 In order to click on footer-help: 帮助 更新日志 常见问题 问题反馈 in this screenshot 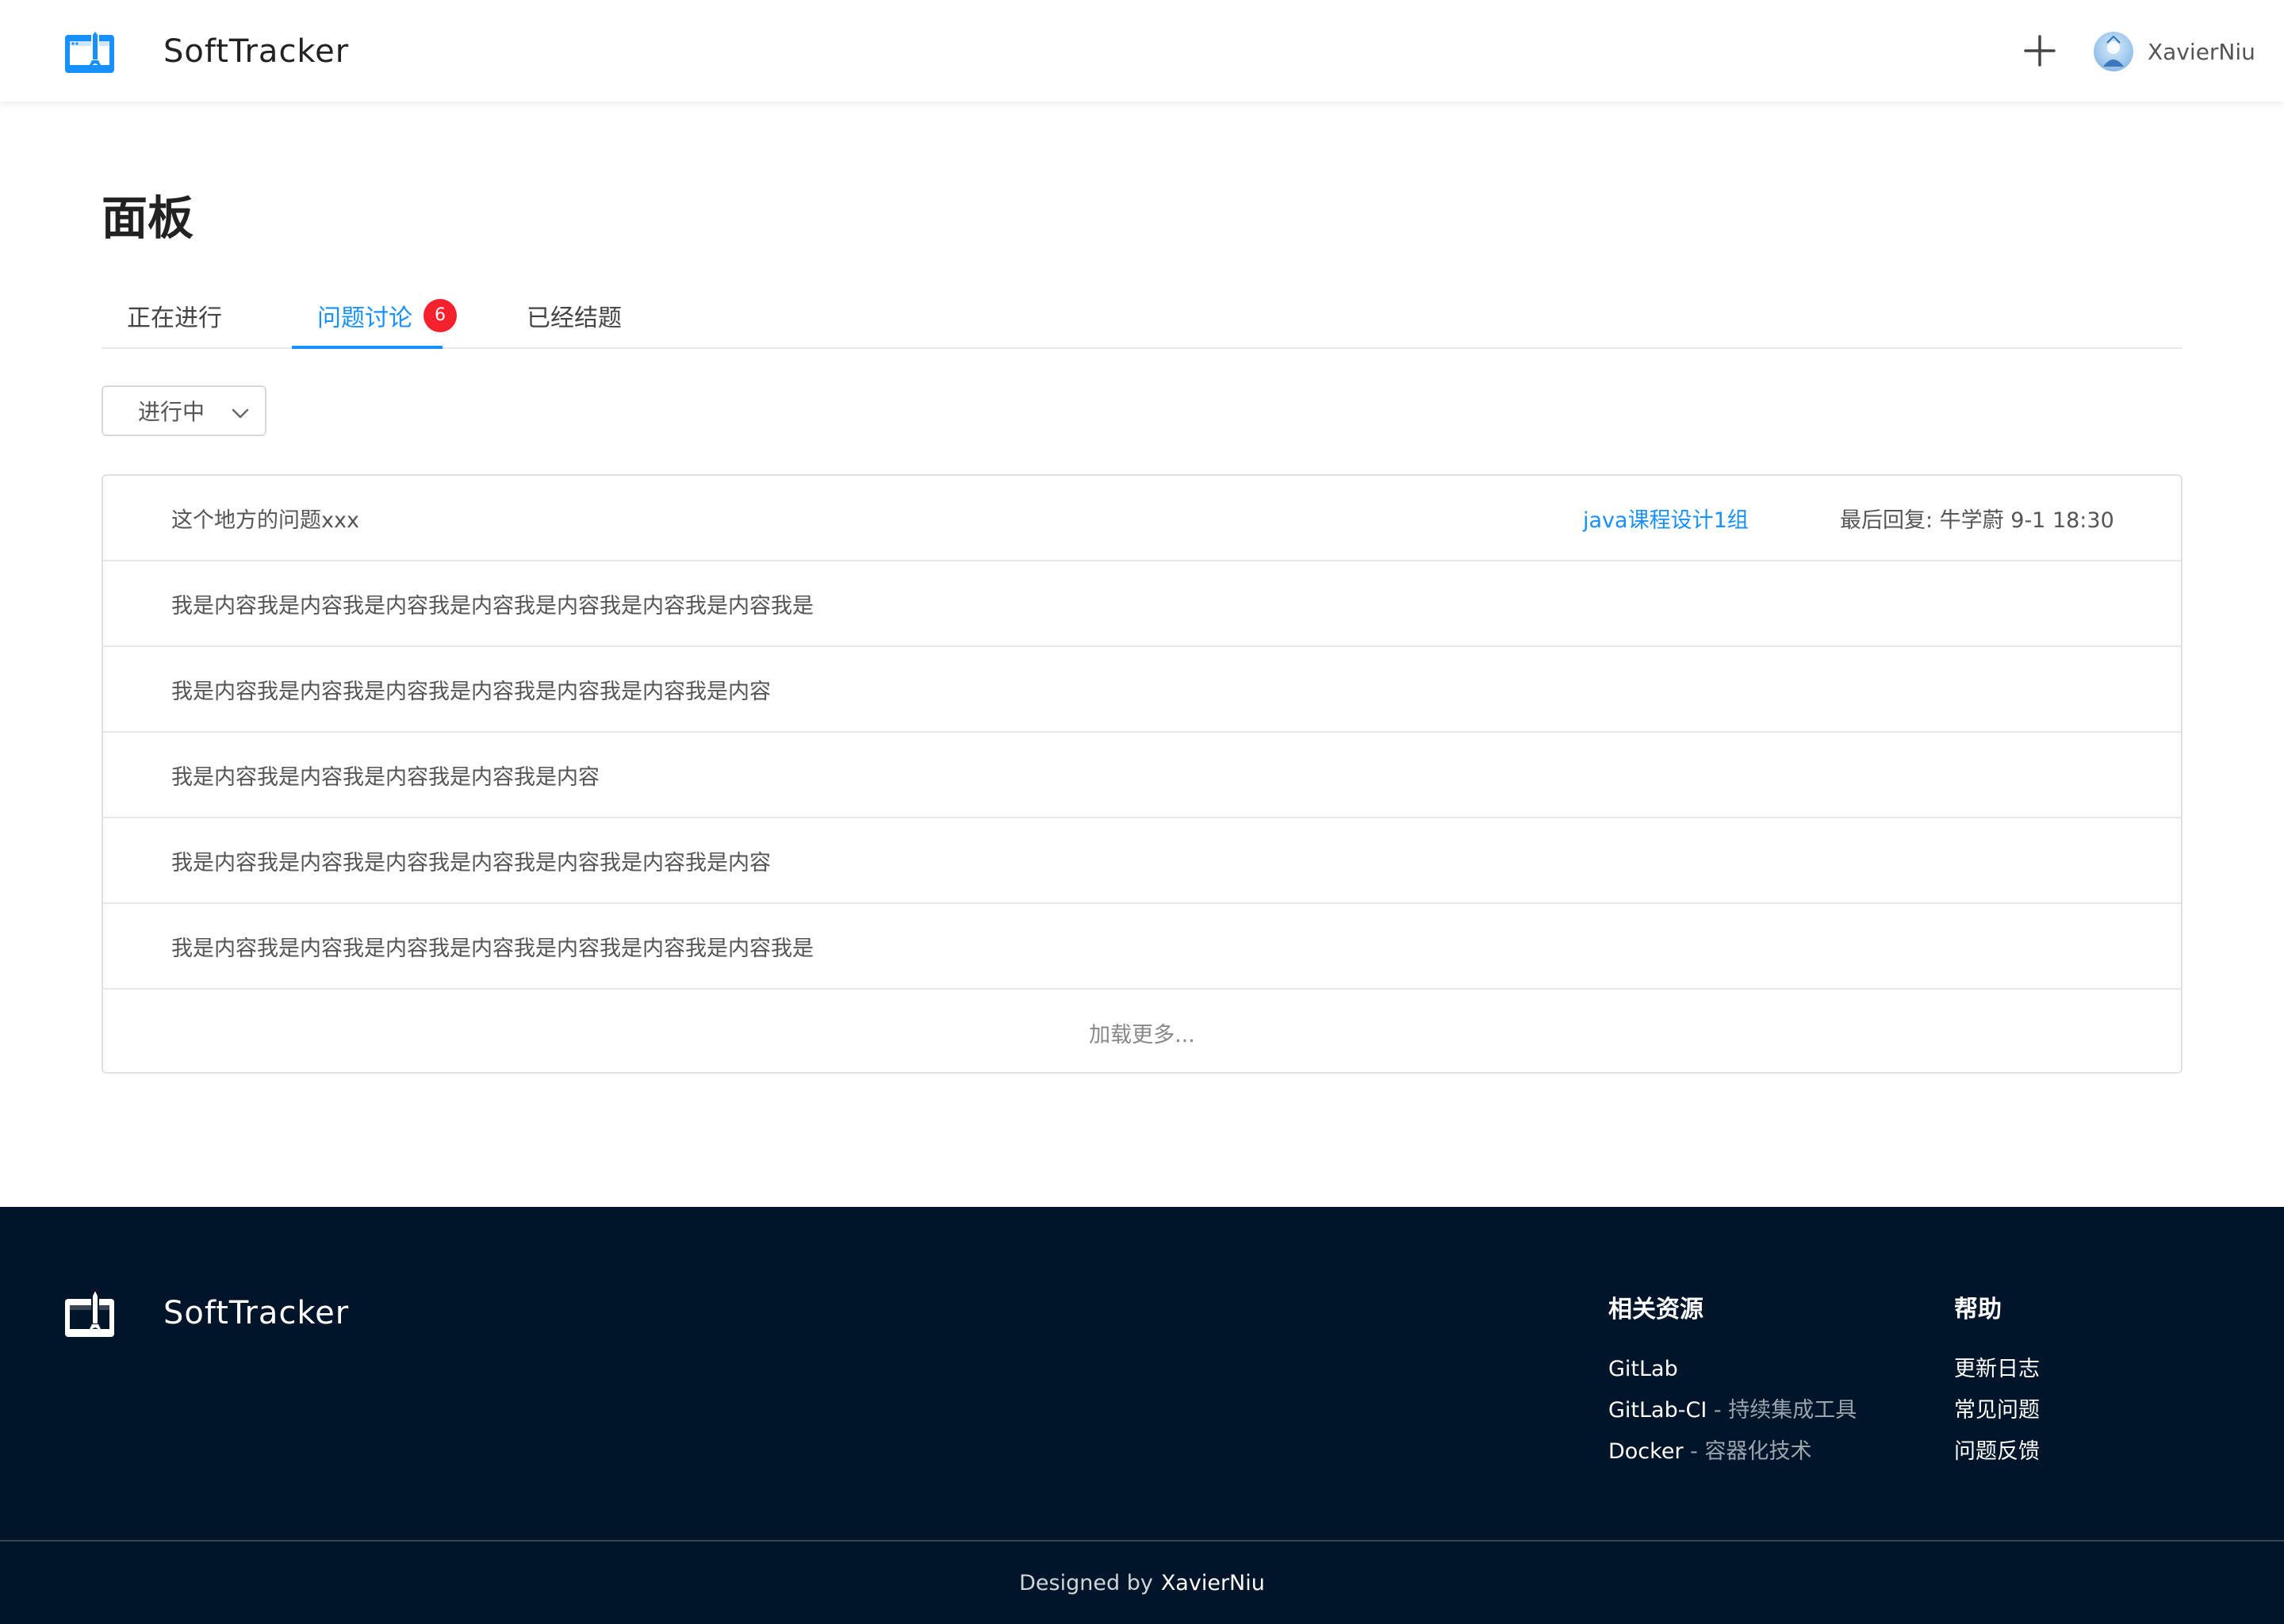, I will do `click(2057, 1383)`.